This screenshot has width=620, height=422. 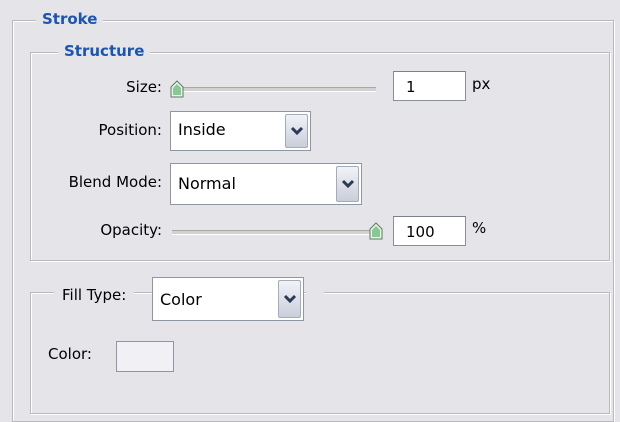 I want to click on opacity-unit: %, so click(x=479, y=228).